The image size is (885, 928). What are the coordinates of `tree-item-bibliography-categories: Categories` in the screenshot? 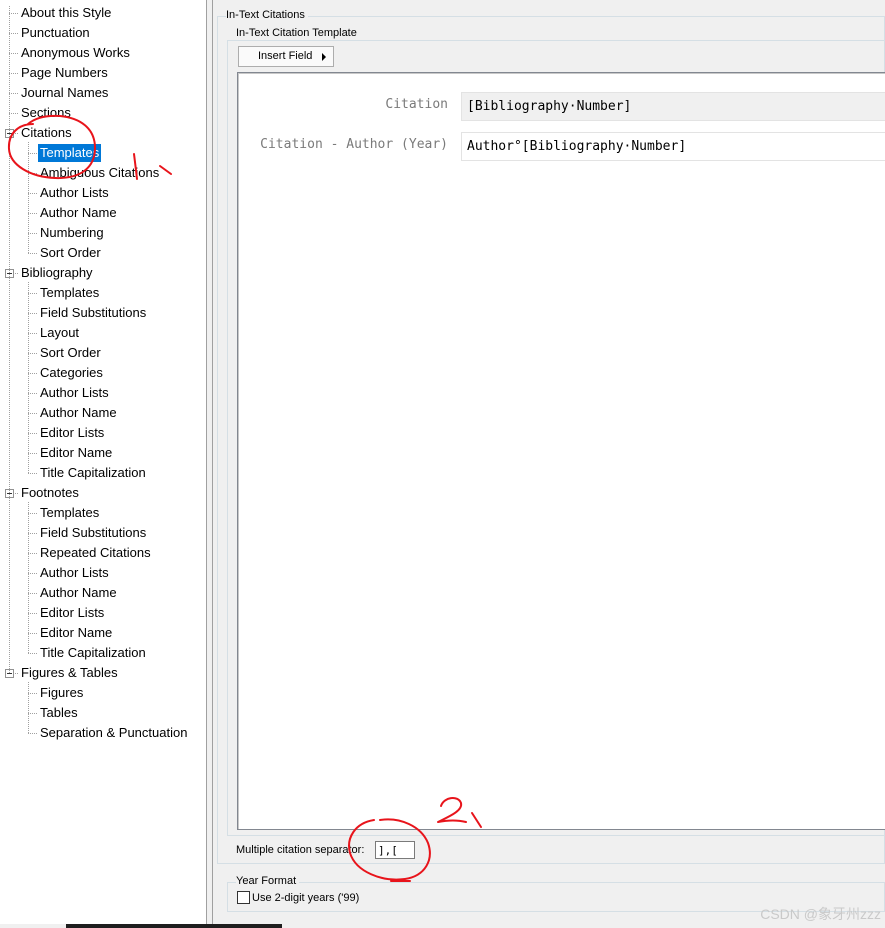 It's located at (71, 373).